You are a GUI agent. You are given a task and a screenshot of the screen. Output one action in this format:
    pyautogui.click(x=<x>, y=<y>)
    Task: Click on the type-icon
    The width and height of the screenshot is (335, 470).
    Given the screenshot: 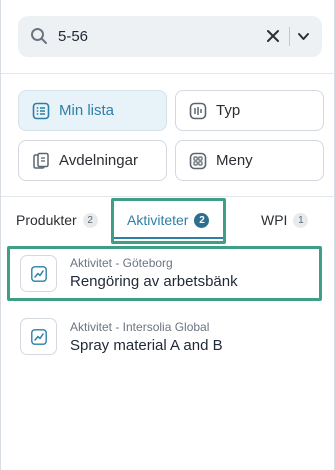 What is the action you would take?
    pyautogui.click(x=198, y=111)
    